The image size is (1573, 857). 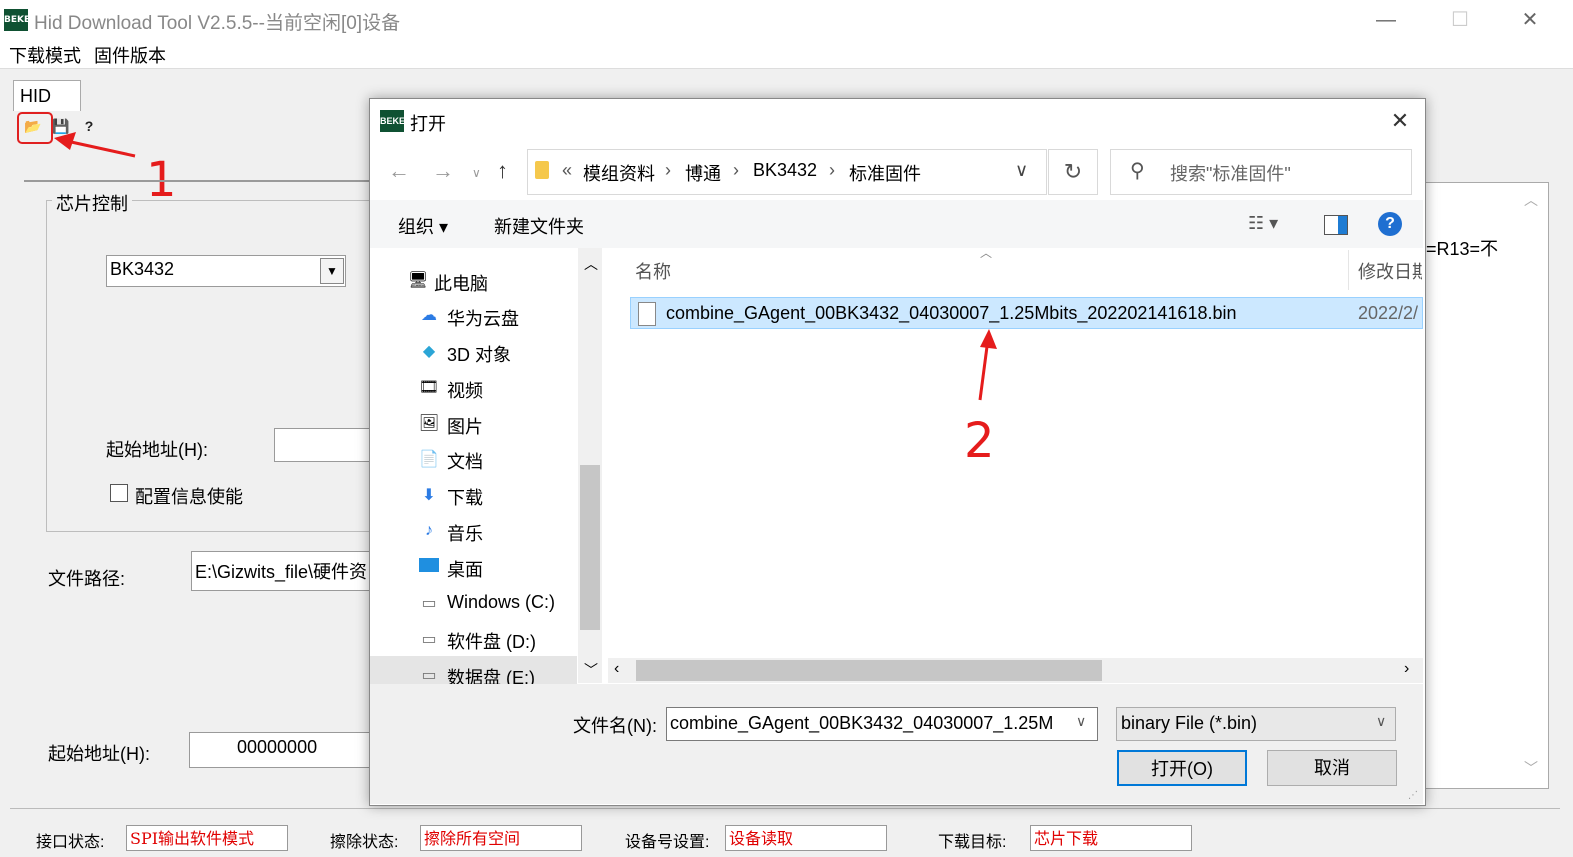 I want to click on nav-item-downloads: 下载, so click(x=465, y=497).